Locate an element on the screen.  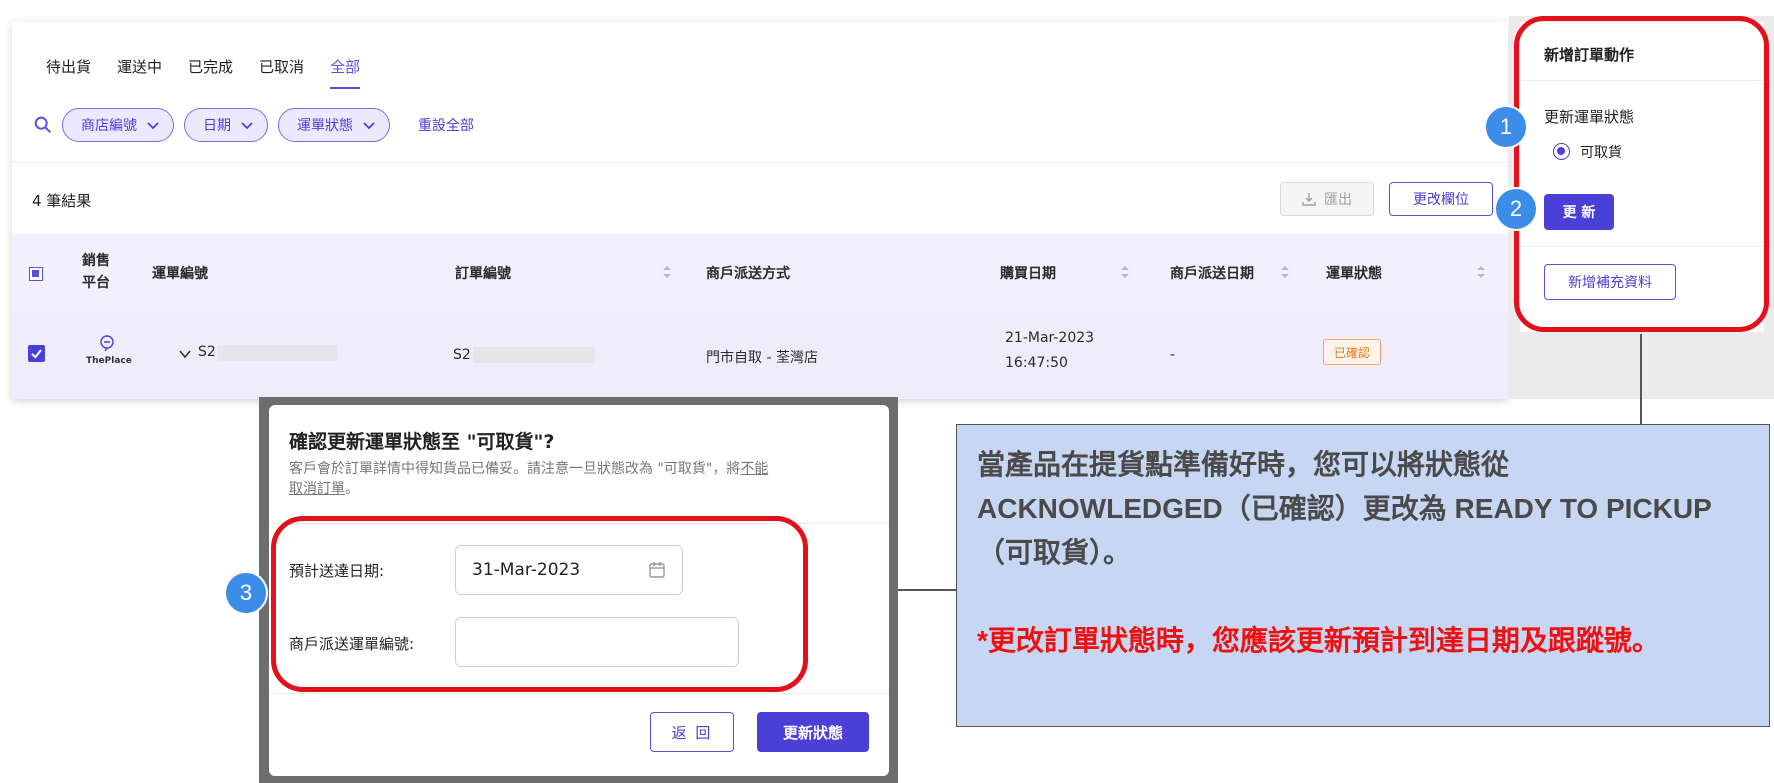
column-header-status: 運單狀態 is located at coordinates (1354, 274).